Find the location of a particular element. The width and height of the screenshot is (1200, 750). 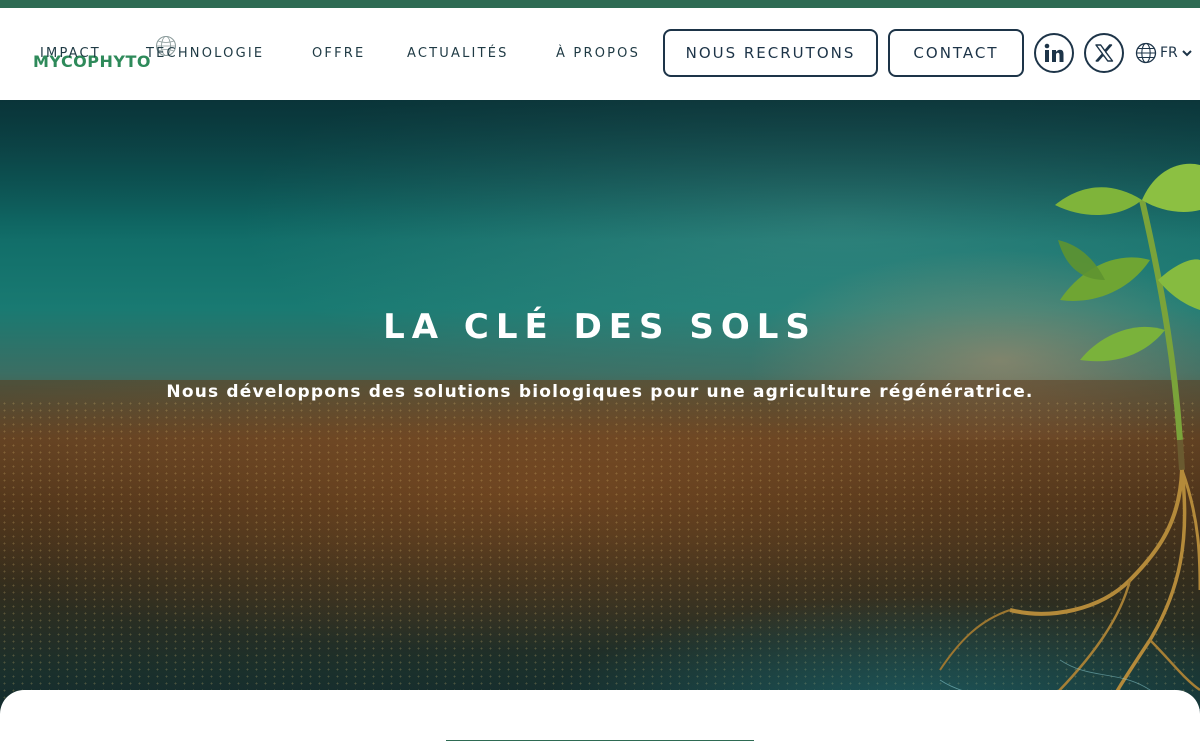

hero-title: LA CLÉ DES SOLS is located at coordinates (600, 327).